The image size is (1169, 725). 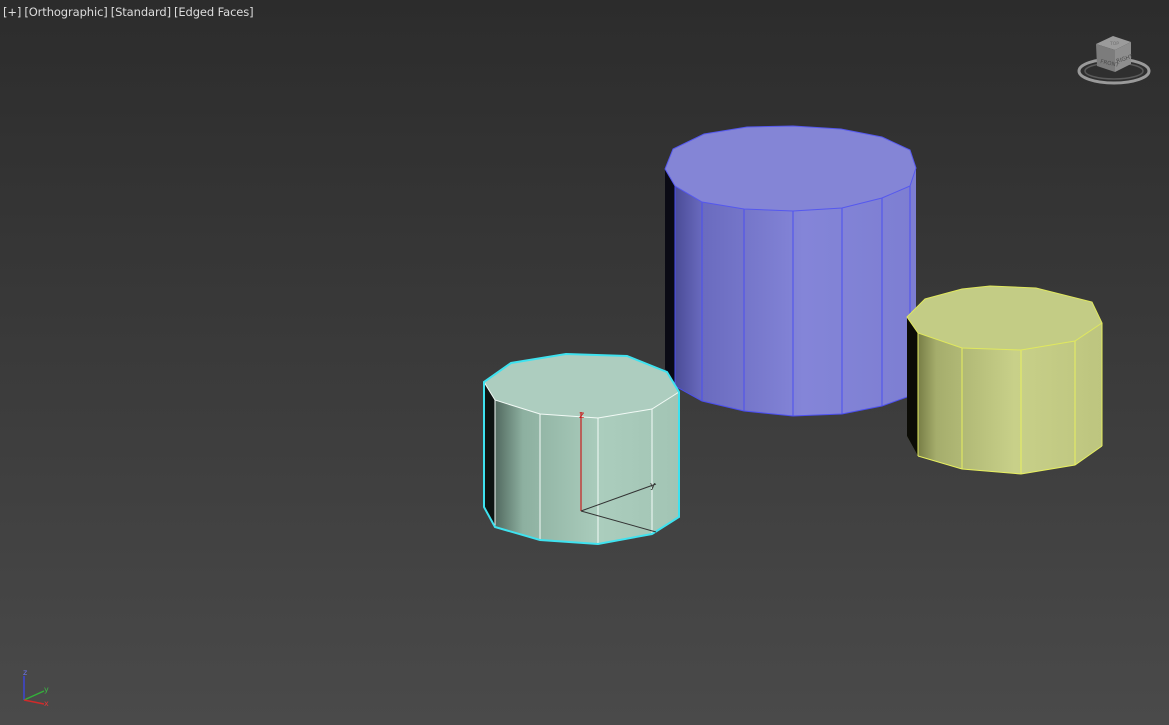 I want to click on viewcube-icon: FRONT RIGHT TOP, so click(x=1115, y=61).